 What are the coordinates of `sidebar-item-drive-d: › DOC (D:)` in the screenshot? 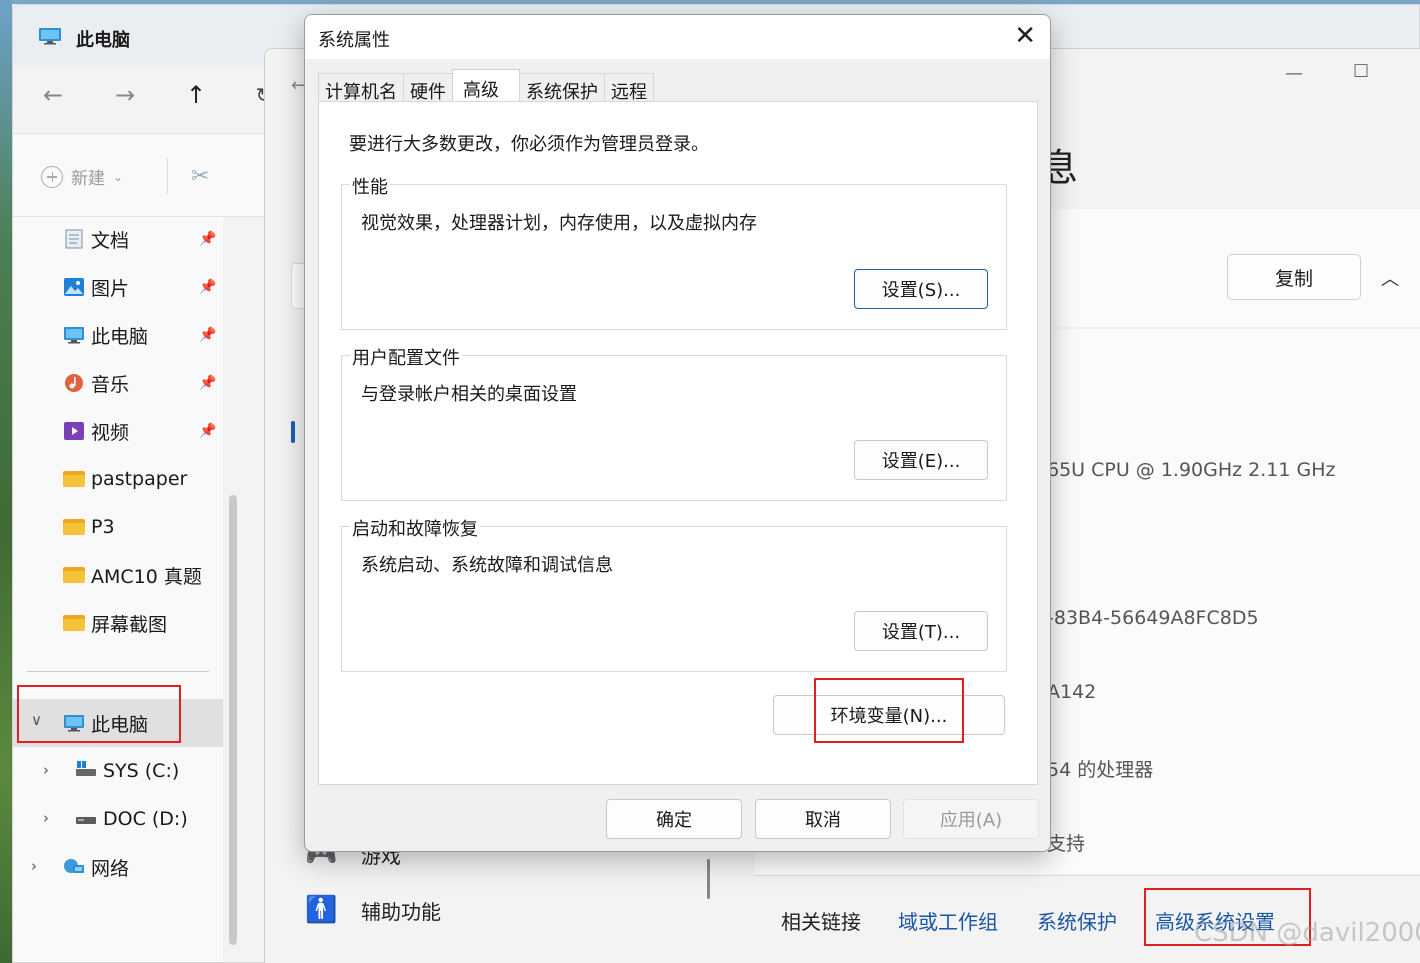 It's located at (118, 819).